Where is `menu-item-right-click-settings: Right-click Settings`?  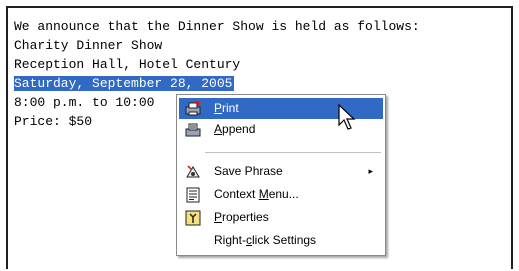 menu-item-right-click-settings: Right-click Settings is located at coordinates (281, 240).